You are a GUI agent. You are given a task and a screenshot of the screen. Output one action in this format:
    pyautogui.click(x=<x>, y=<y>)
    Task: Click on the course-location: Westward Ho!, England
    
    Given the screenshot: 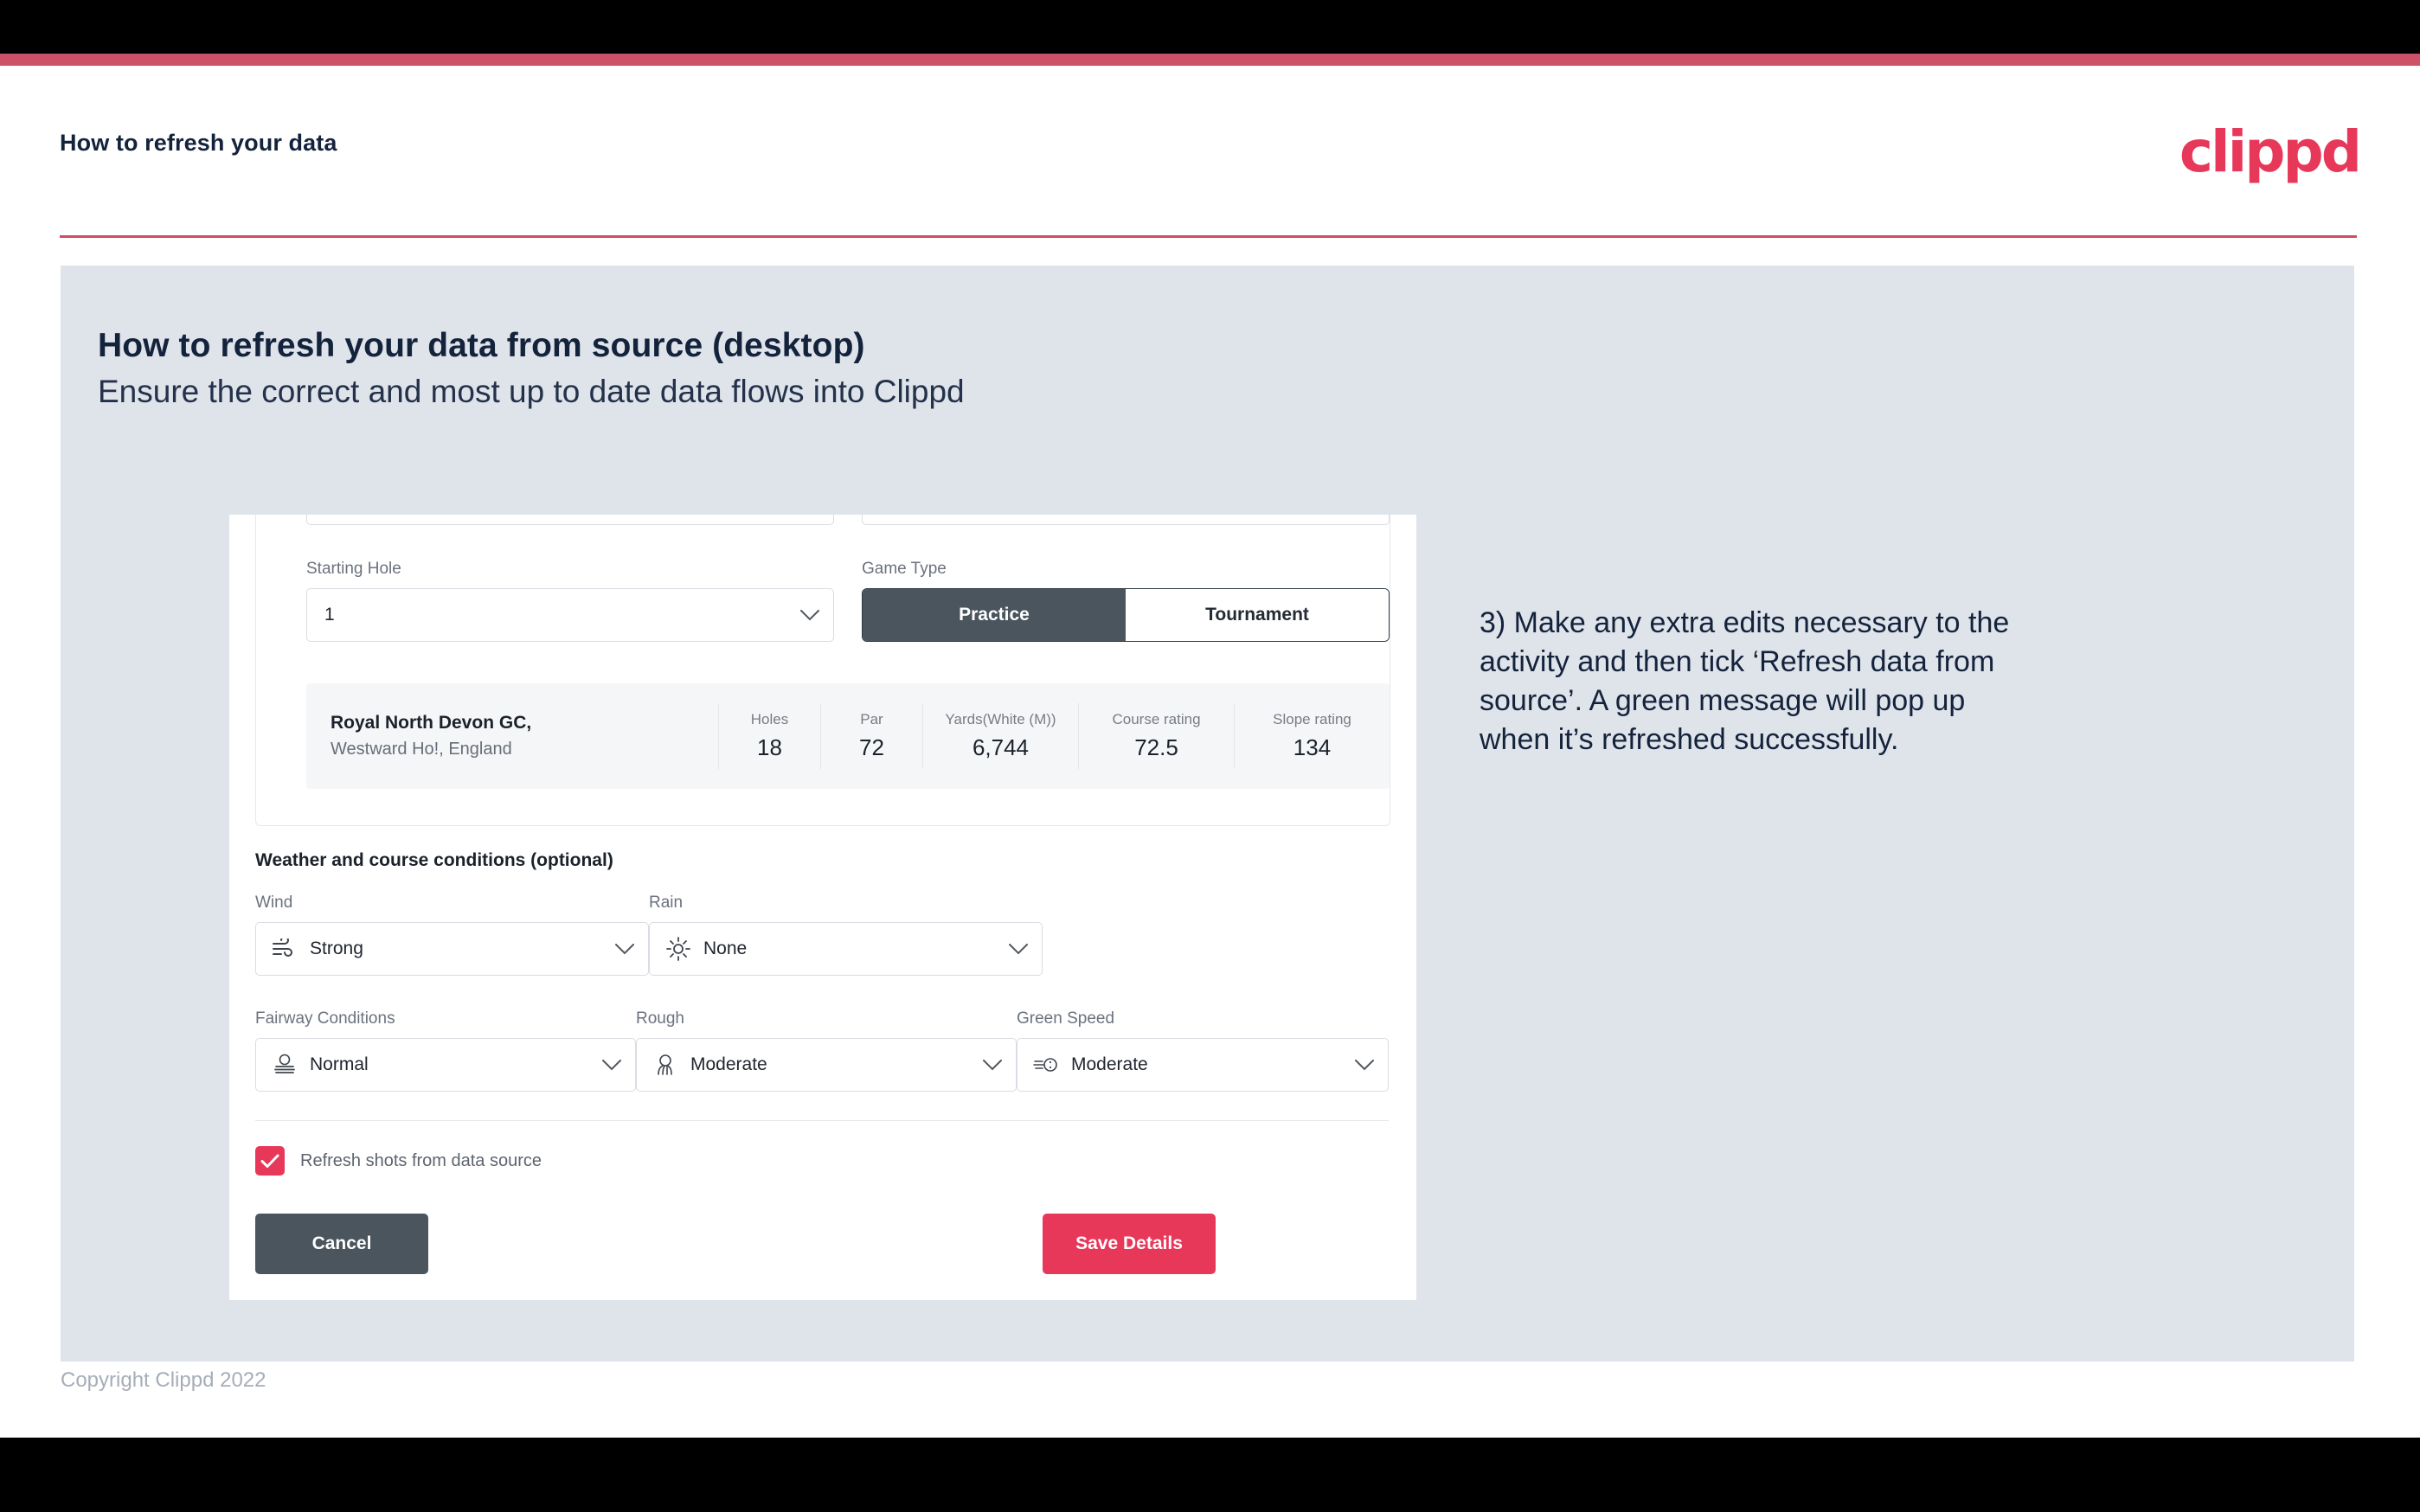 What is the action you would take?
    pyautogui.click(x=421, y=749)
    